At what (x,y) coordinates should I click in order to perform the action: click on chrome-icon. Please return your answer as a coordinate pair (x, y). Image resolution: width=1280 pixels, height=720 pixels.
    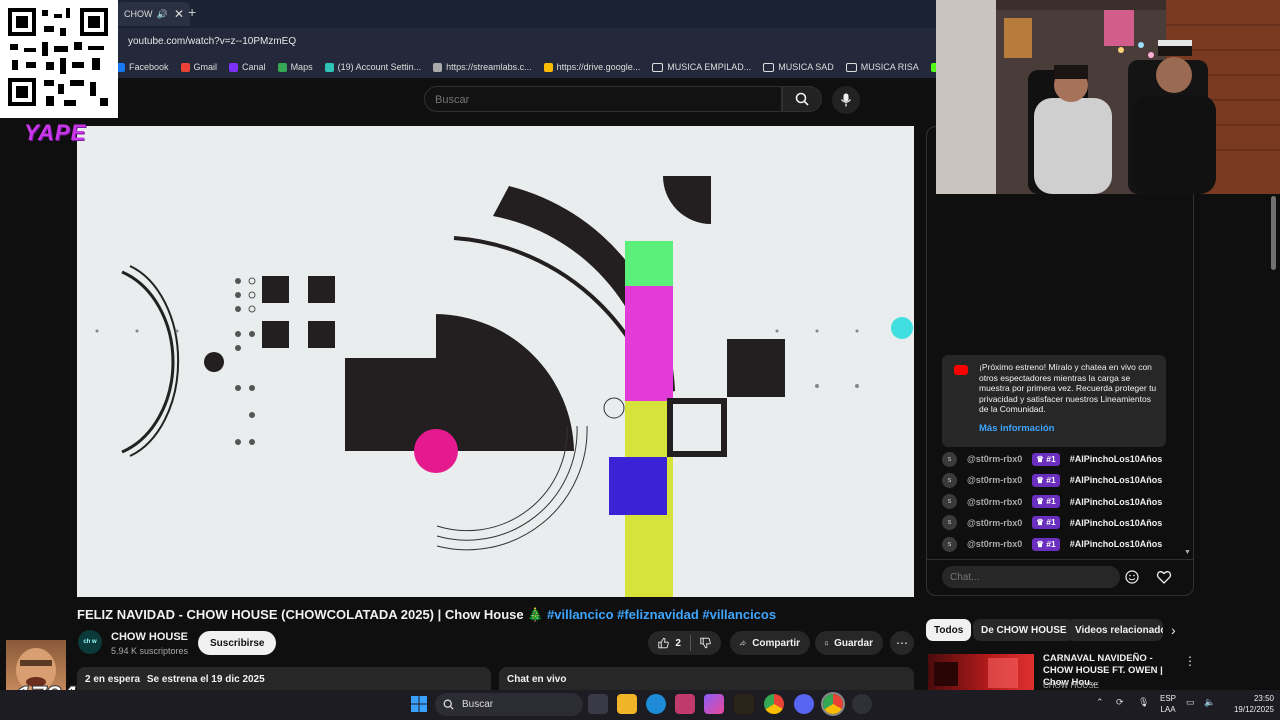
    Looking at the image, I should click on (774, 704).